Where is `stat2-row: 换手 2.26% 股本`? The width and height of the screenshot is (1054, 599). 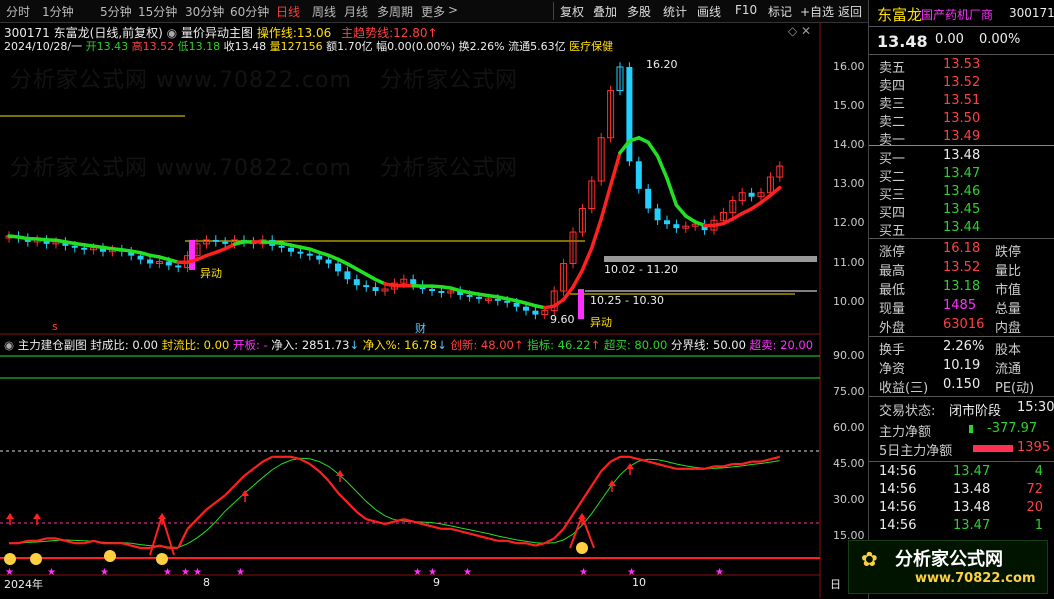
stat2-row: 换手 2.26% 股本 is located at coordinates (961, 349).